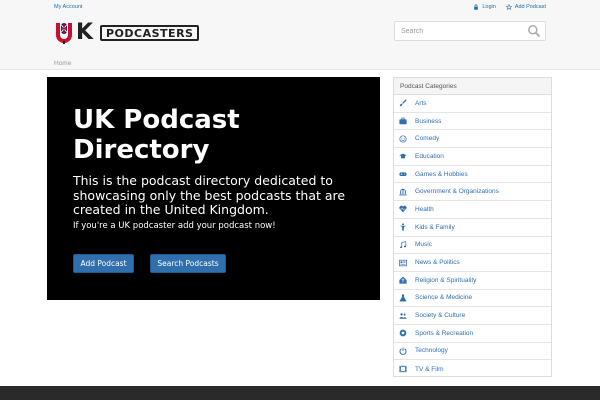 The image size is (600, 400). I want to click on users-icon, so click(403, 315).